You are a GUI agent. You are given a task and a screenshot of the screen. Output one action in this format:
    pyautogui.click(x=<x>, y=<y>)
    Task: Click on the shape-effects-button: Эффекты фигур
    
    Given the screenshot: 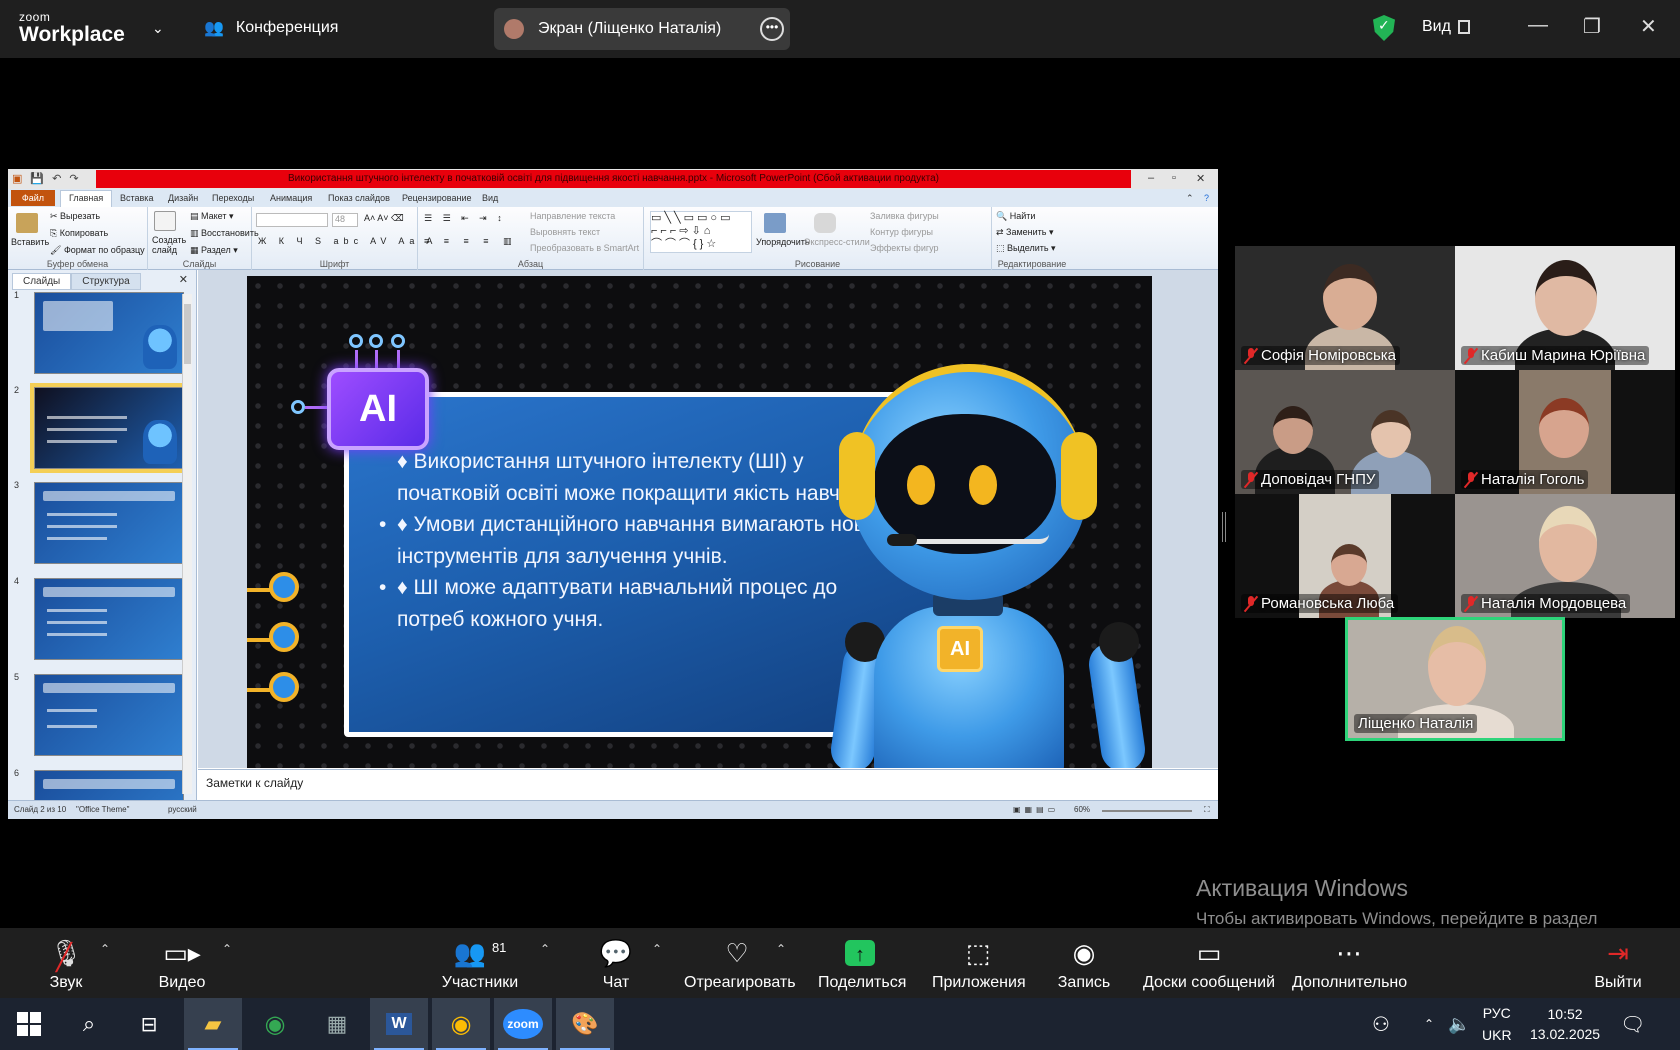 What is the action you would take?
    pyautogui.click(x=904, y=248)
    